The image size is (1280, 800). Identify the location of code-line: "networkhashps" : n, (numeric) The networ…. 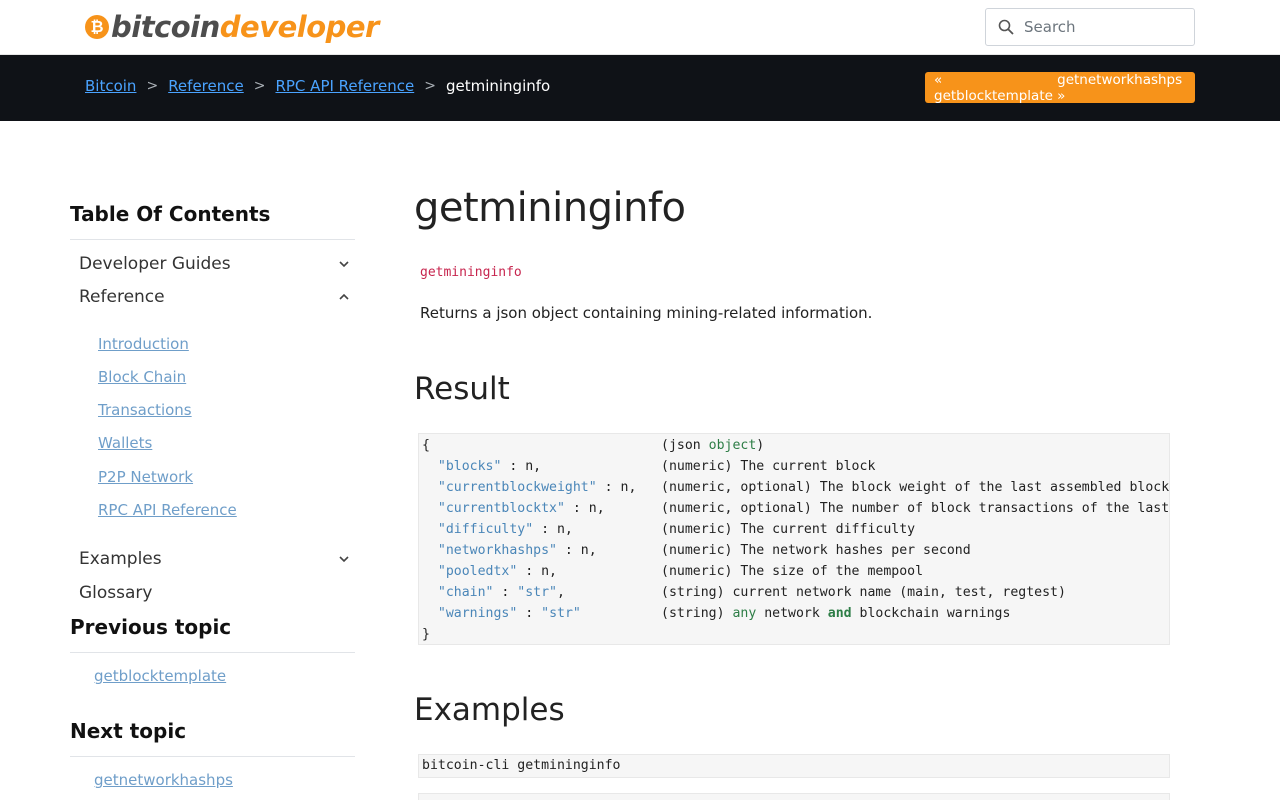
(794, 550).